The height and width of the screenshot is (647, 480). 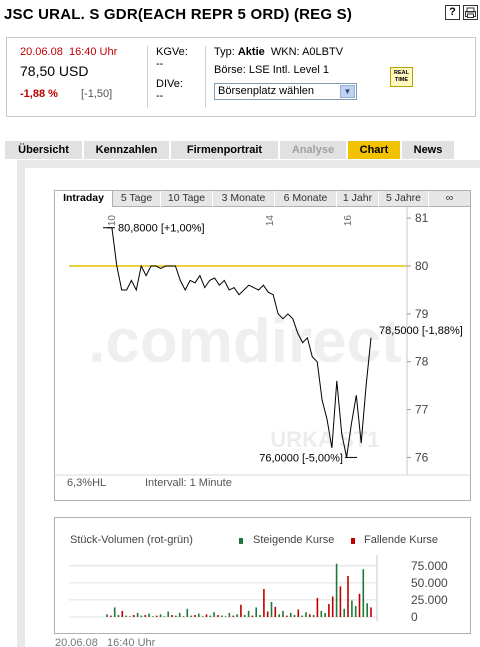 I want to click on y-tick-label: 25.000, so click(x=429, y=600).